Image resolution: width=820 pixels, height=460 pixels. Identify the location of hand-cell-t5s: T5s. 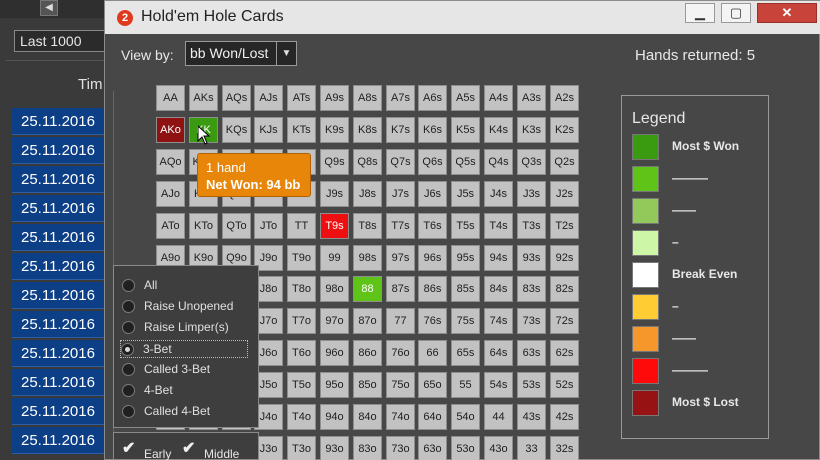
(465, 226).